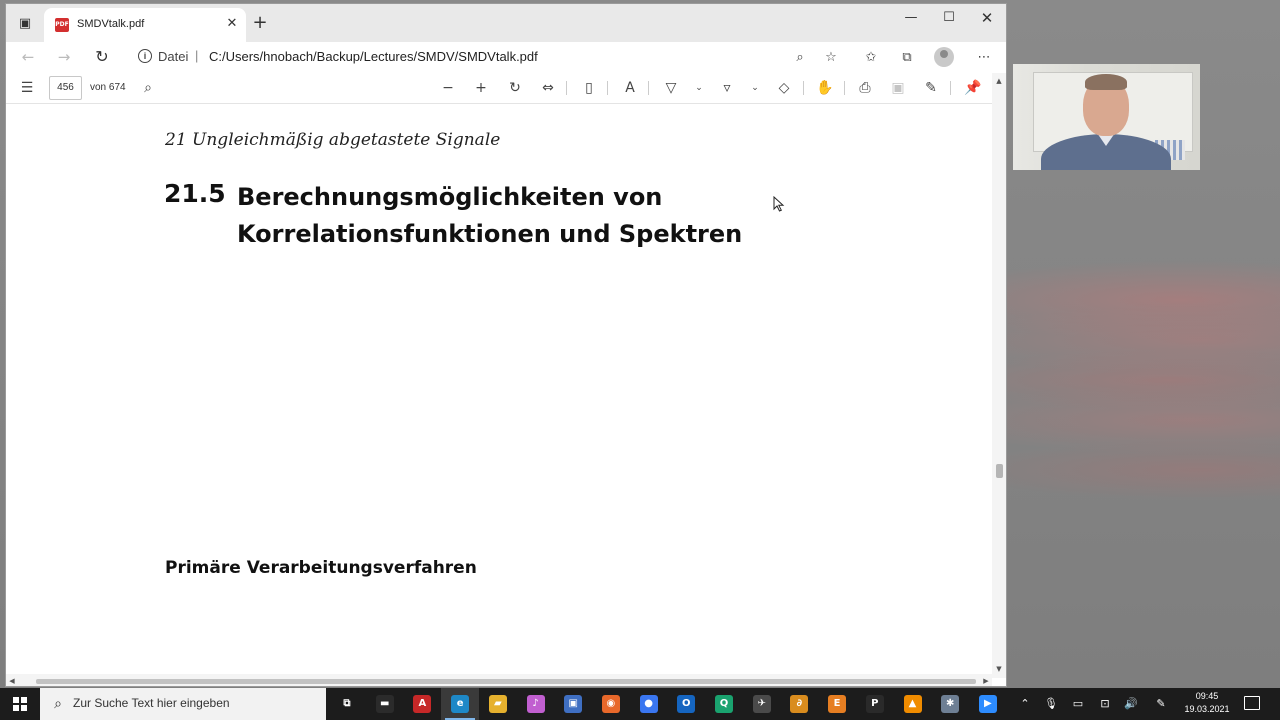 This screenshot has height=720, width=1280. Describe the element at coordinates (25, 24) in the screenshot. I see `tab-actions-icon: ▣` at that location.